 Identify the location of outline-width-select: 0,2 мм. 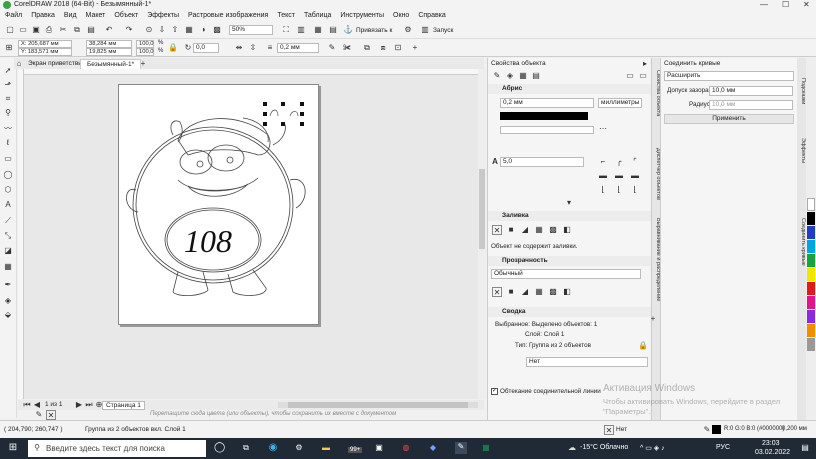
(298, 48).